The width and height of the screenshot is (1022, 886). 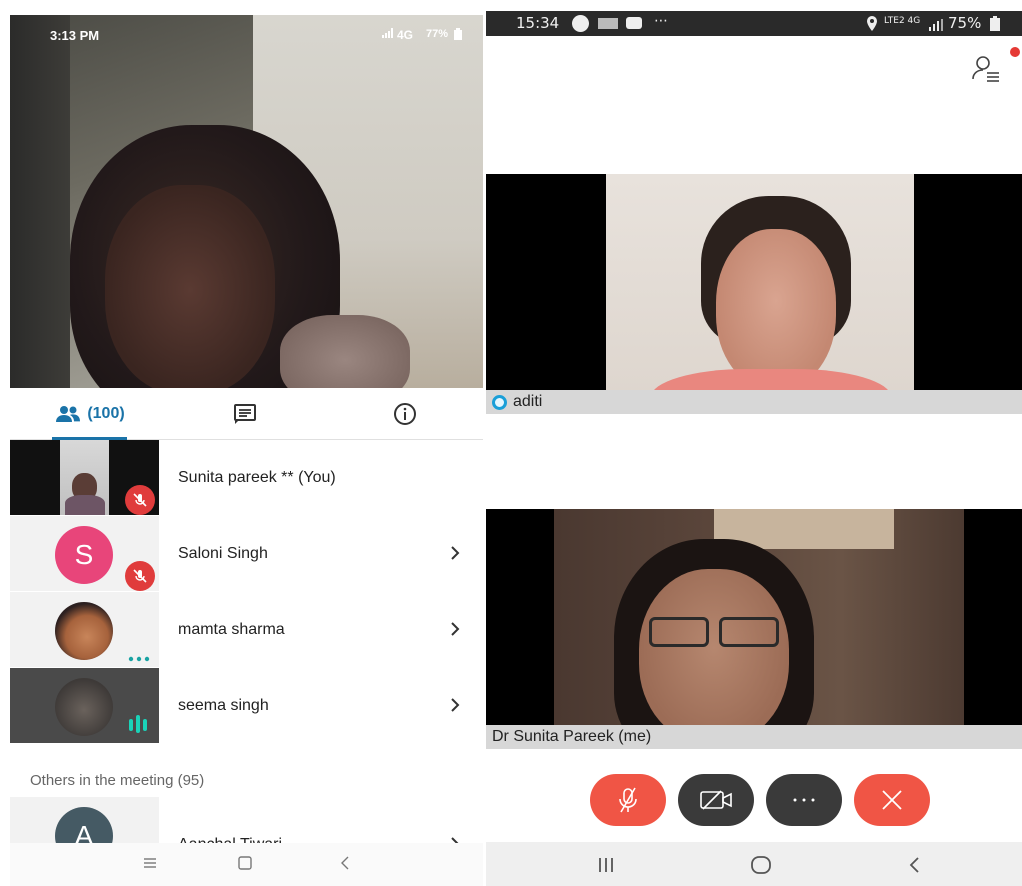 I want to click on participant-name: seema singh, so click(x=223, y=705).